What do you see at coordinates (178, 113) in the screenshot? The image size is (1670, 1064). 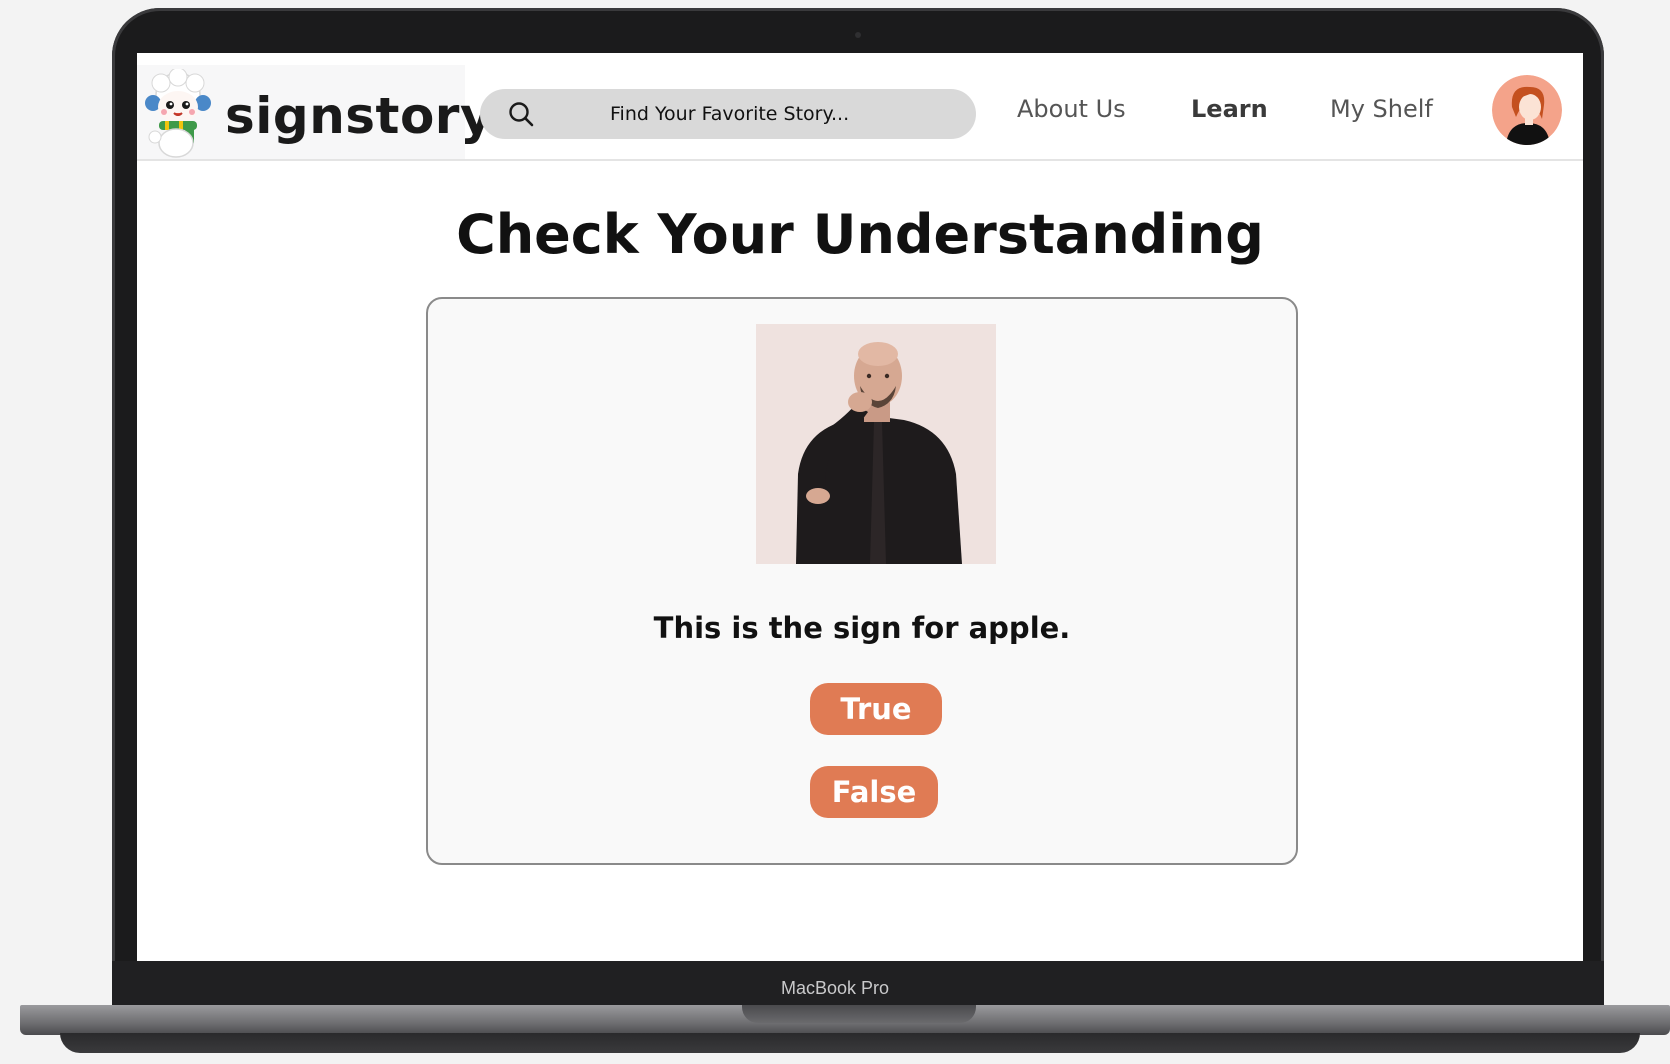 I see `mascot-logo-icon` at bounding box center [178, 113].